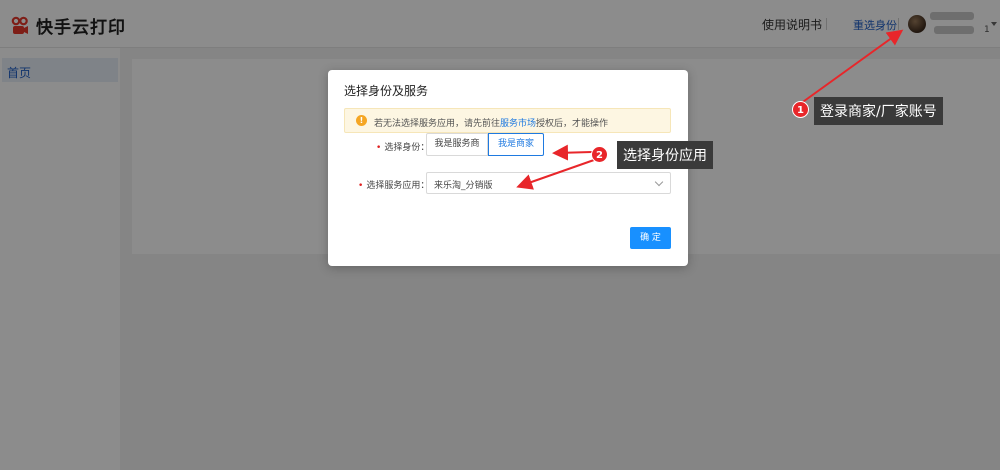  What do you see at coordinates (548, 183) in the screenshot?
I see `service-select: 来乐淘_分销版` at bounding box center [548, 183].